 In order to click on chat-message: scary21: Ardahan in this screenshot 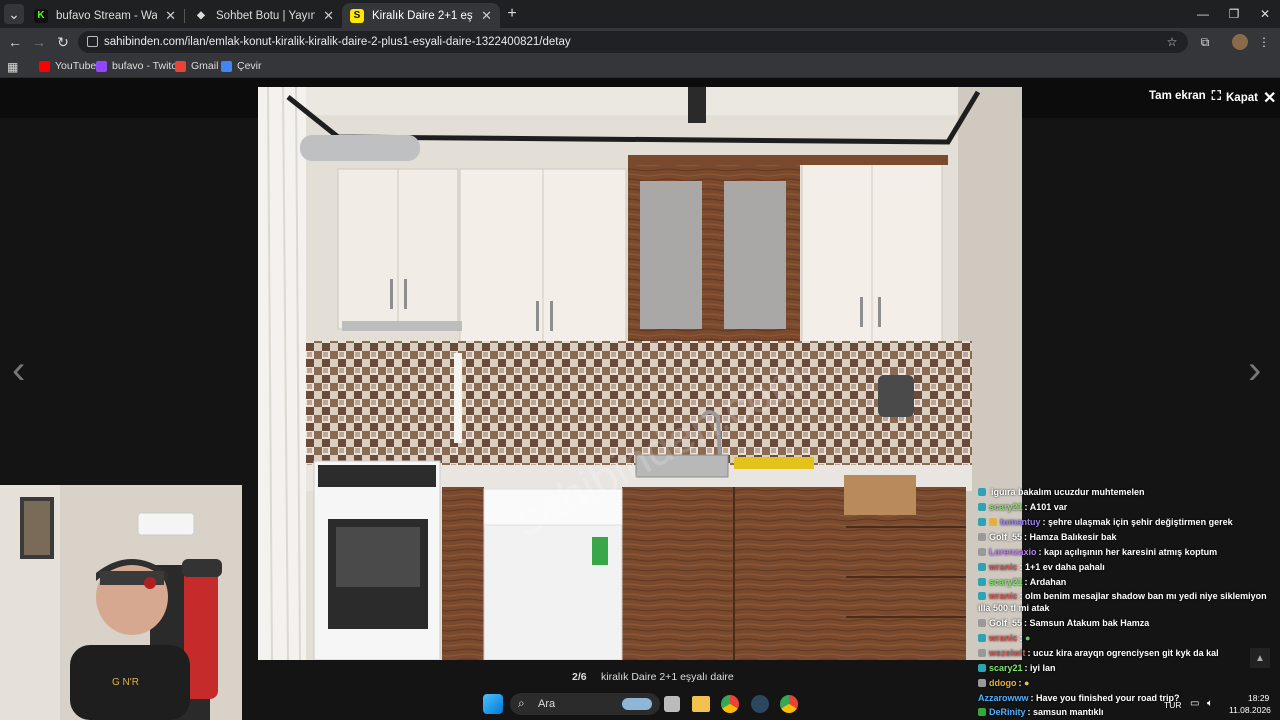, I will do `click(1128, 582)`.